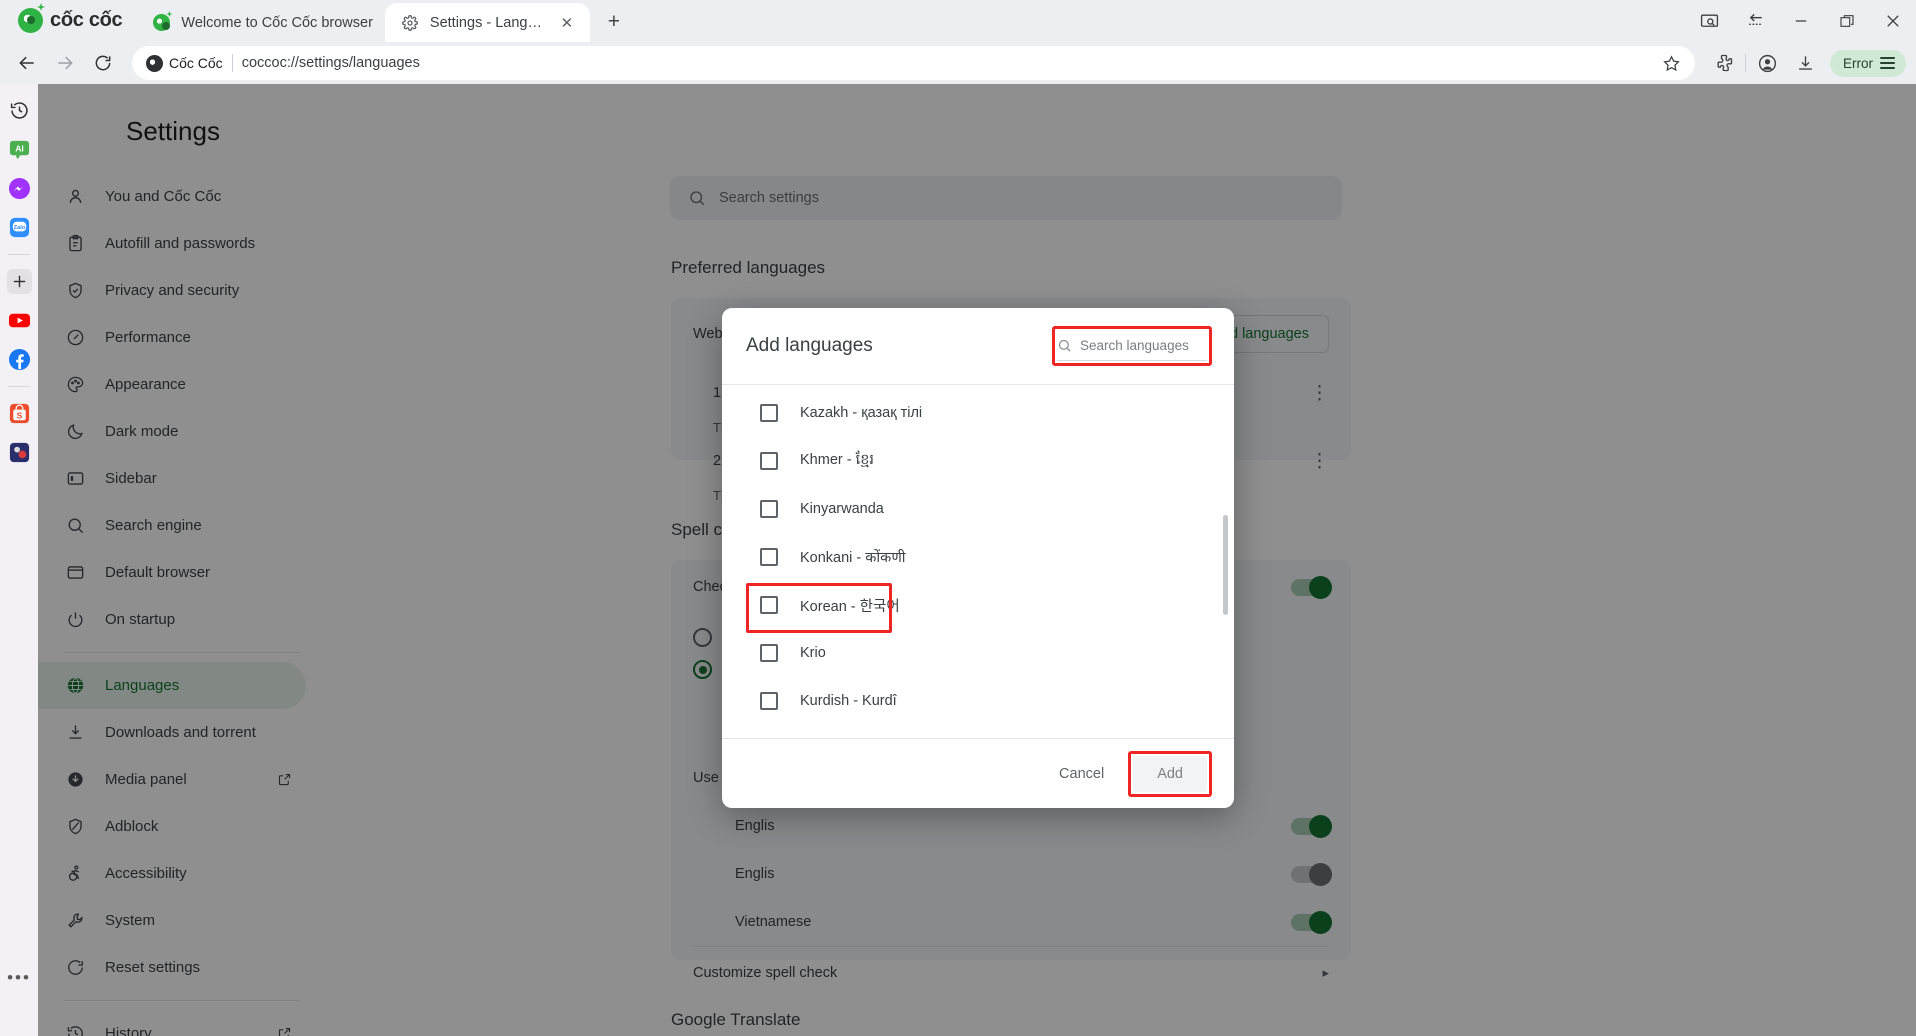  Describe the element at coordinates (19, 227) in the screenshot. I see `zalo-icon: Zalo` at that location.